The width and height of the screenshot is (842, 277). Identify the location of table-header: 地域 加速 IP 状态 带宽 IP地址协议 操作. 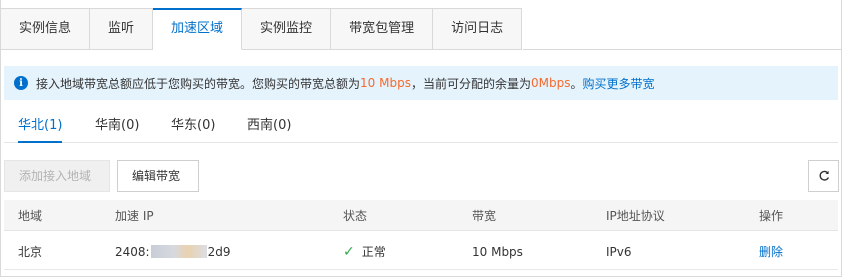
(421, 215).